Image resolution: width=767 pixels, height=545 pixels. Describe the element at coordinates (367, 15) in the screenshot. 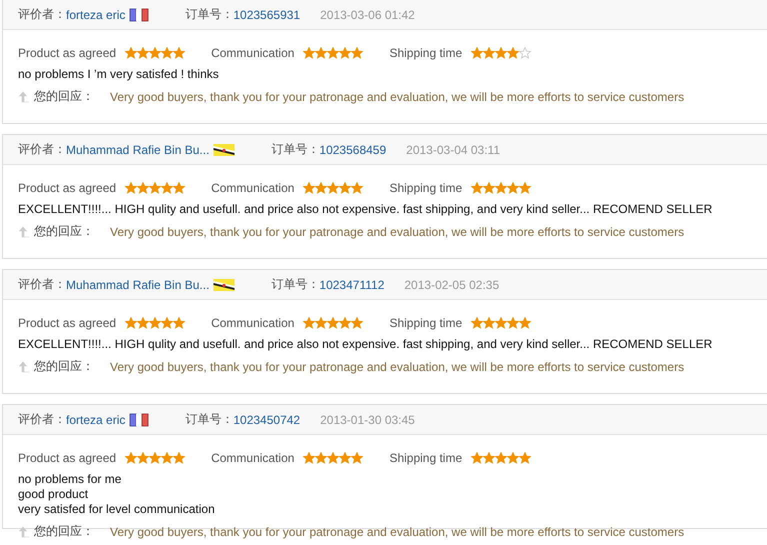

I see `review-date: 2013-03-06 01:42` at that location.